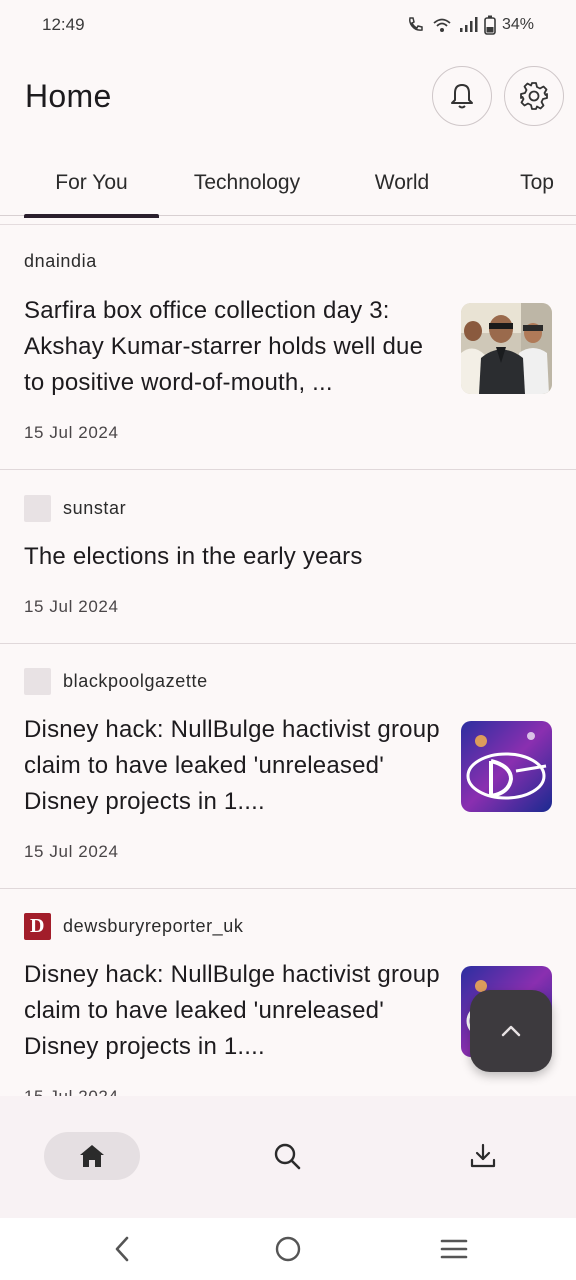 Image resolution: width=576 pixels, height=1280 pixels. I want to click on menu-lines-icon, so click(454, 1249).